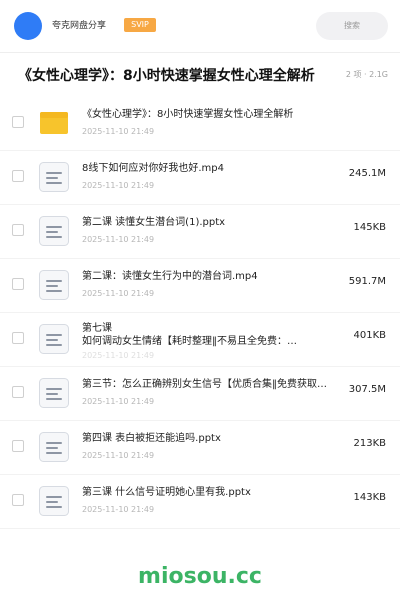  Describe the element at coordinates (200, 26) in the screenshot. I see `app-header: 夸克网盘分享 SVIP 搜索` at that location.